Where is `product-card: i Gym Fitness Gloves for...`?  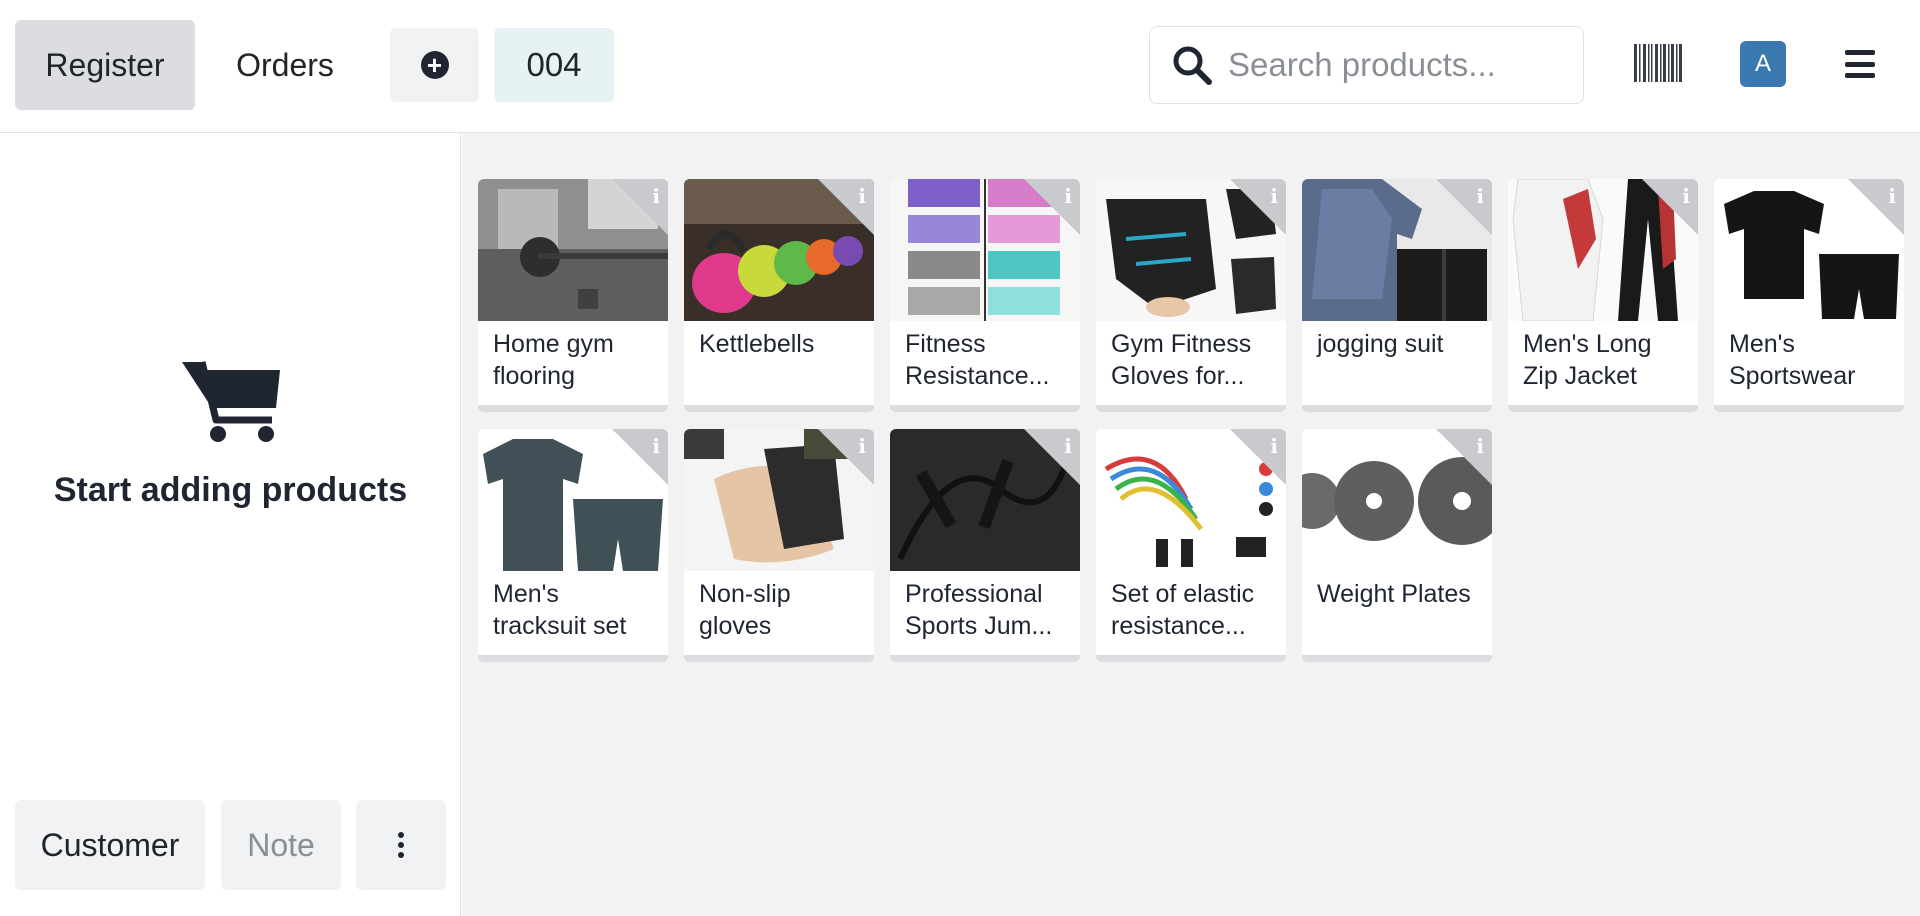
product-card: i Gym Fitness Gloves for... is located at coordinates (1191, 295).